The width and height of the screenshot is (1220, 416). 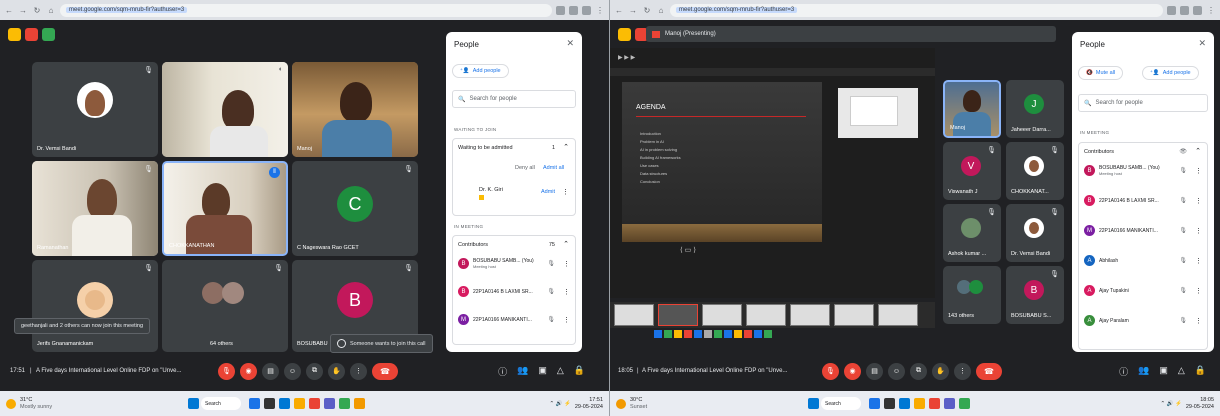 What do you see at coordinates (225, 109) in the screenshot?
I see `participant-tile: ◐` at bounding box center [225, 109].